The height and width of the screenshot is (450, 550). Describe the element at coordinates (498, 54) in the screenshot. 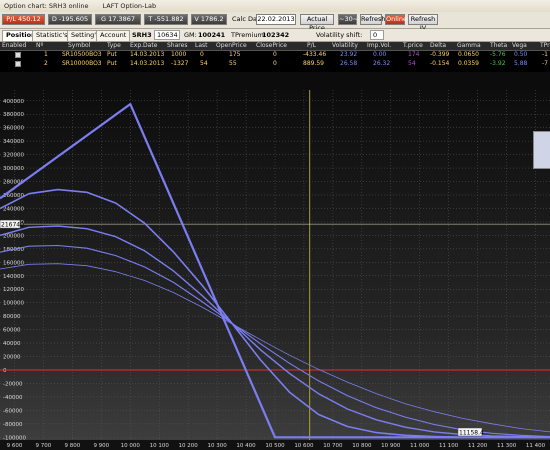

I see `row-theta: -5.76` at that location.